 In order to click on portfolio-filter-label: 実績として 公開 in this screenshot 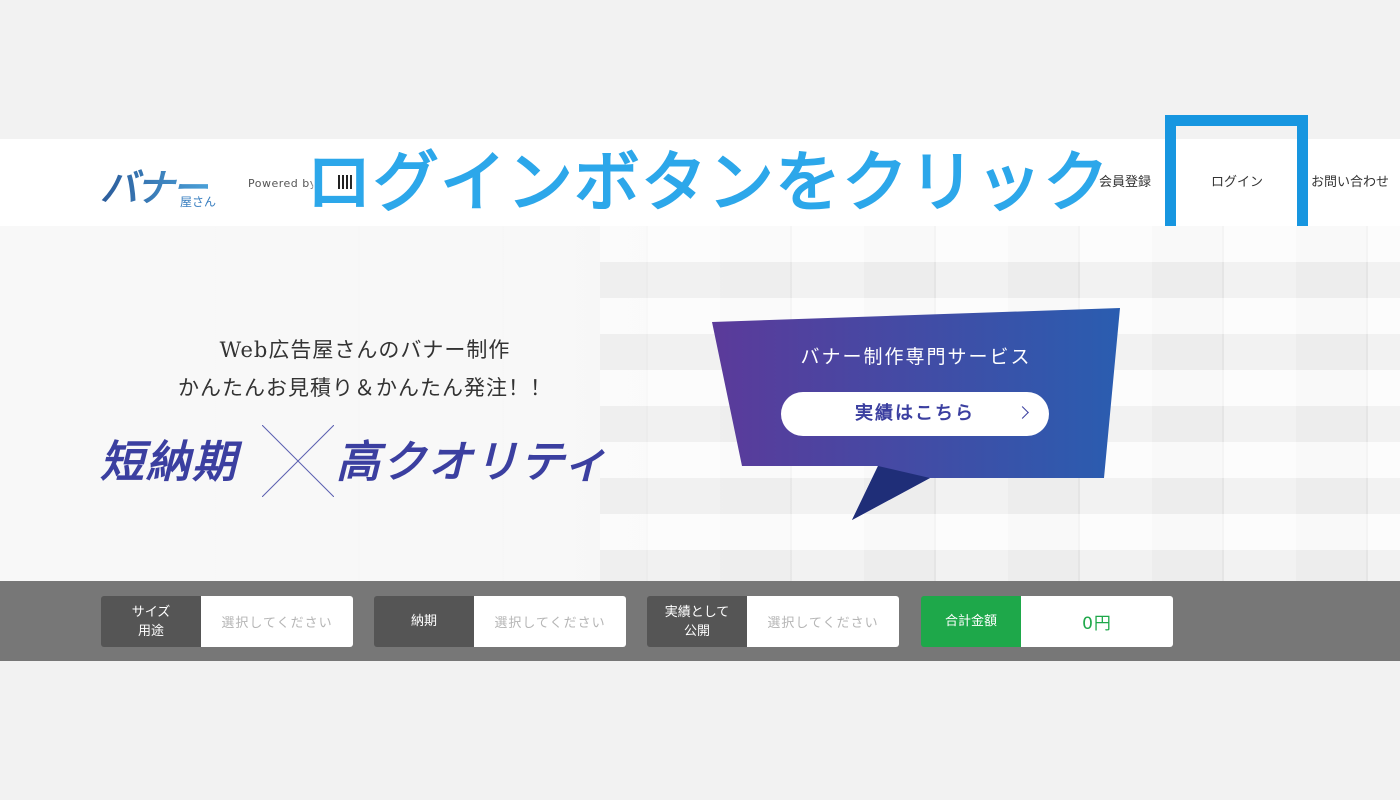, I will do `click(697, 621)`.